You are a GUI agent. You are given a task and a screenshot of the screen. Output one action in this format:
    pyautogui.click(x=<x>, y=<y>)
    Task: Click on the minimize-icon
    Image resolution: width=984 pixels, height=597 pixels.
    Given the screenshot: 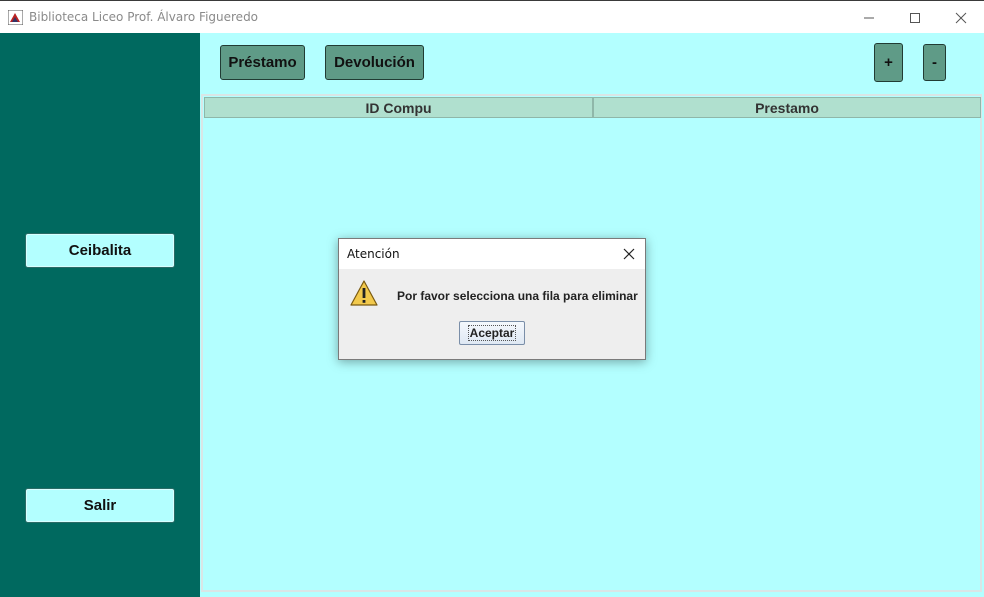 What is the action you would take?
    pyautogui.click(x=869, y=17)
    